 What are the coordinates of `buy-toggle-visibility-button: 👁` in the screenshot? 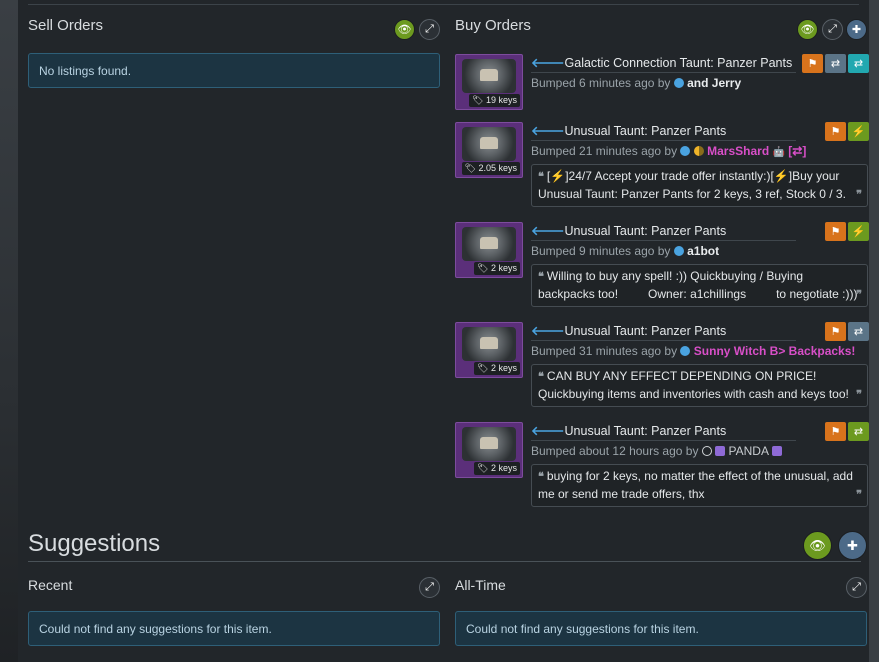 It's located at (807, 29).